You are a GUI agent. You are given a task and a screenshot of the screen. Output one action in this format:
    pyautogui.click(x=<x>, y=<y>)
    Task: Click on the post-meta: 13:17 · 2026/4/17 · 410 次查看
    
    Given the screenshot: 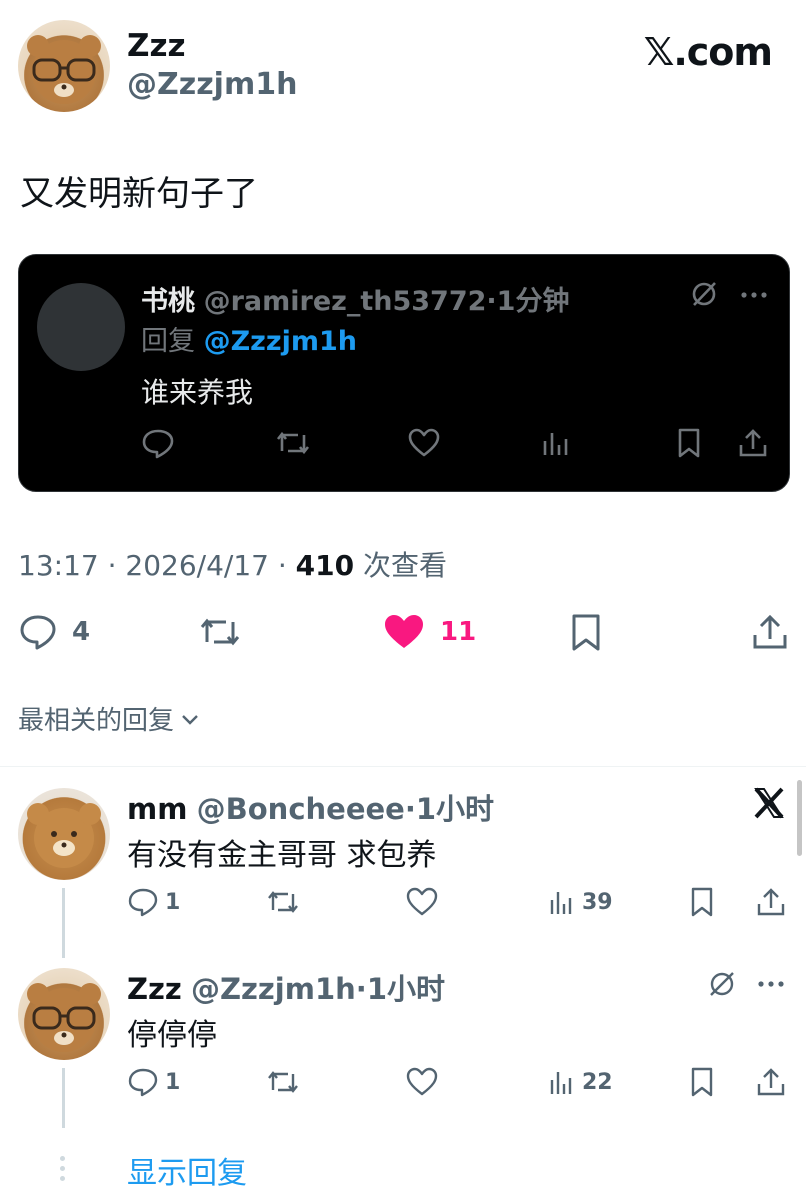 What is the action you would take?
    pyautogui.click(x=232, y=564)
    